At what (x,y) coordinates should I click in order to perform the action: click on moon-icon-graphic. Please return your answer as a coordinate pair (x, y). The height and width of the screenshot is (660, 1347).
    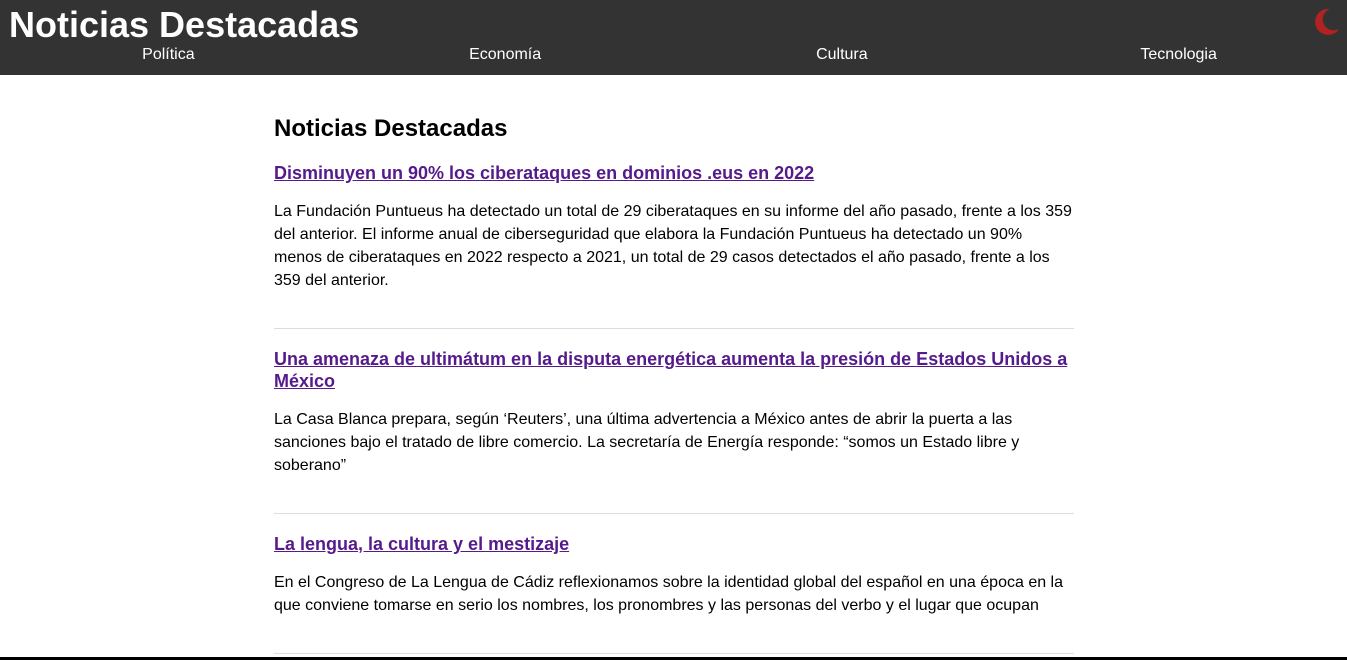
    Looking at the image, I should click on (1327, 21).